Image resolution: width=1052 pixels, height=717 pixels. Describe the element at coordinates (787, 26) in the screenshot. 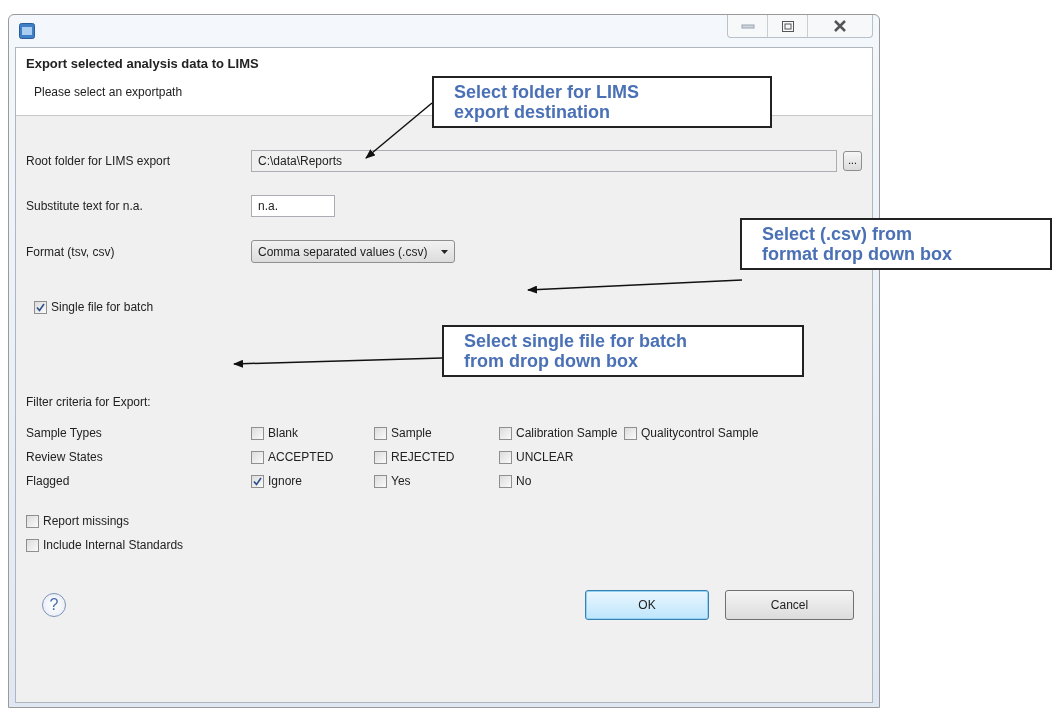

I see `maximize-icon` at that location.